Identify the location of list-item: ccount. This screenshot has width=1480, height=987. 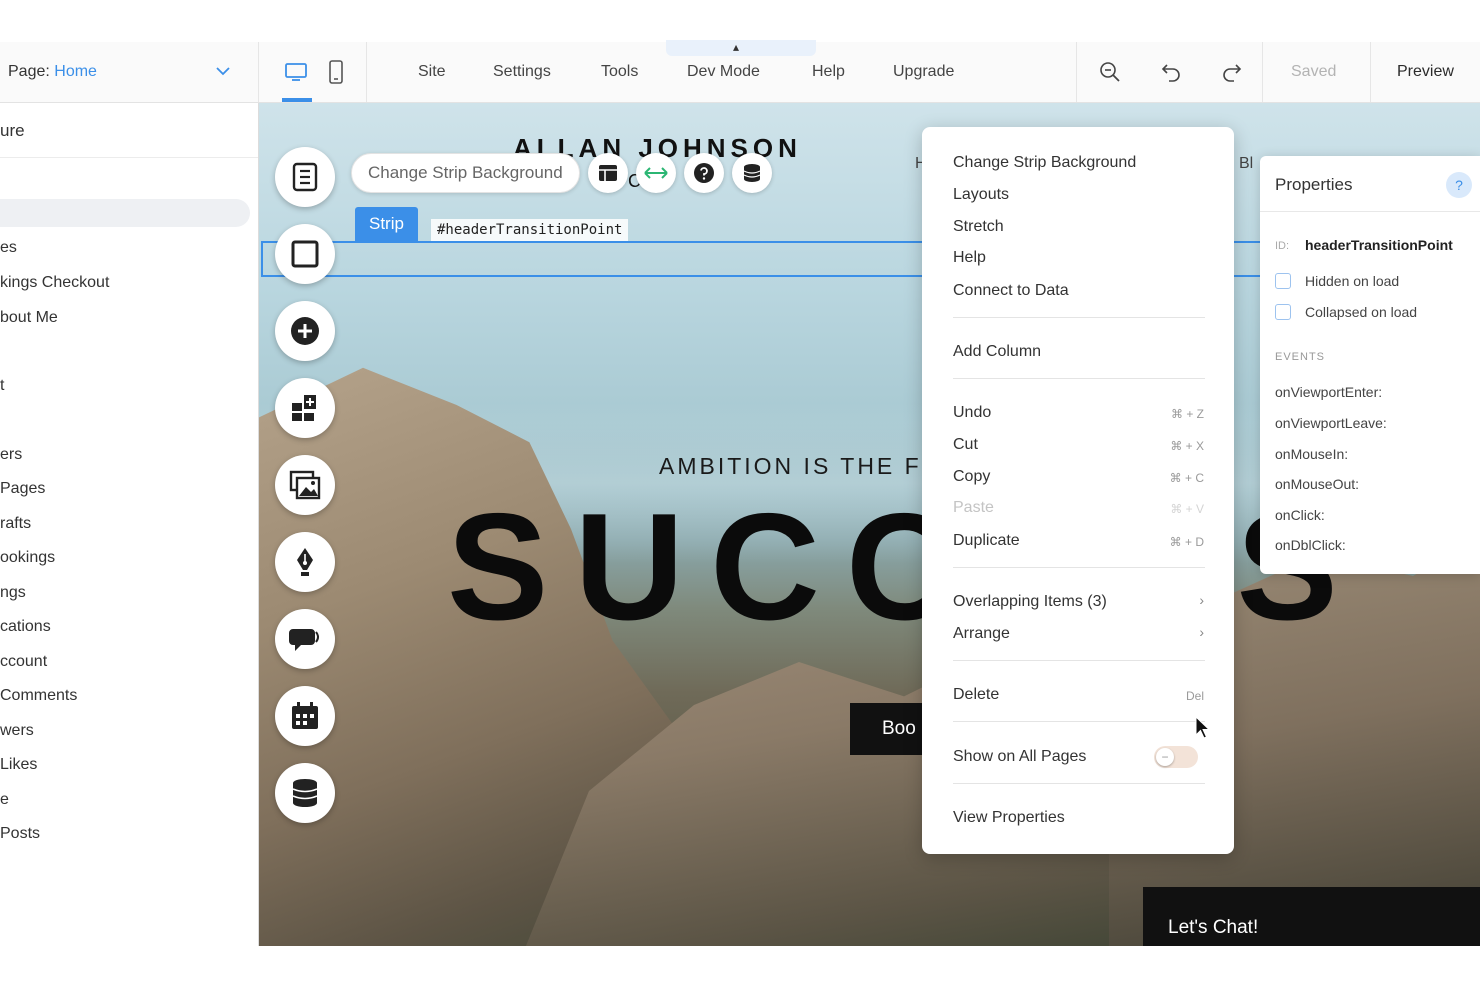
(23, 662).